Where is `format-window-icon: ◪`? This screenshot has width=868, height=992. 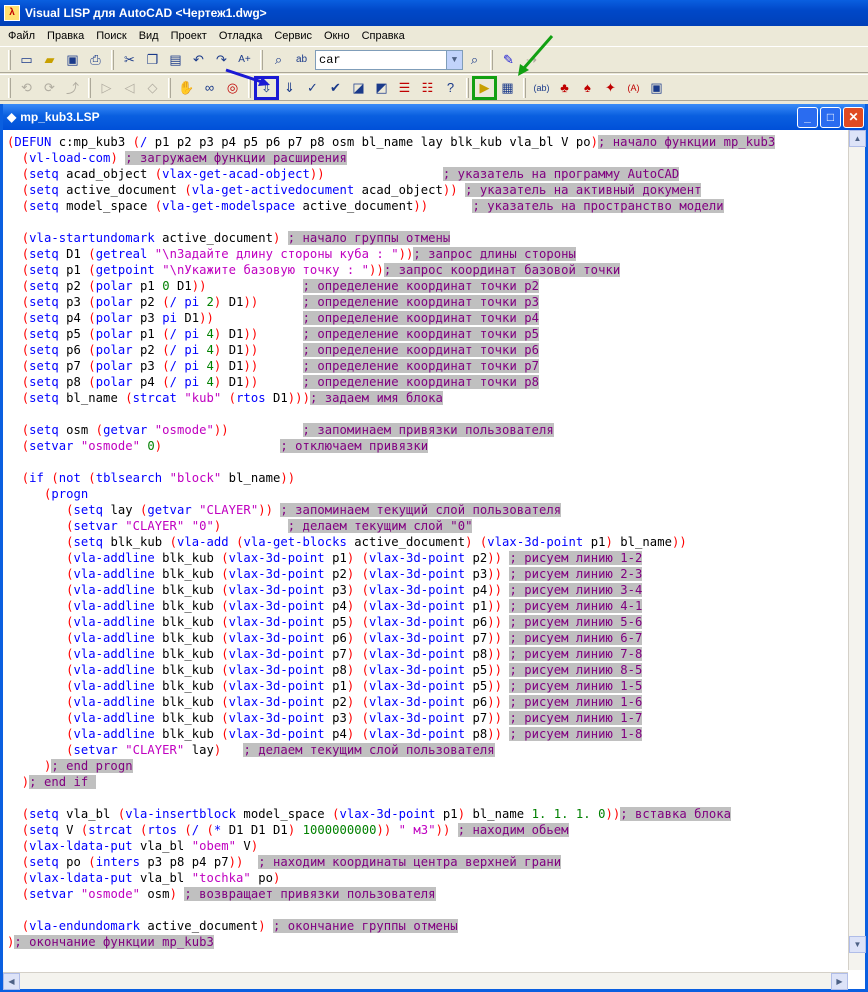
format-window-icon: ◪ is located at coordinates (358, 88).